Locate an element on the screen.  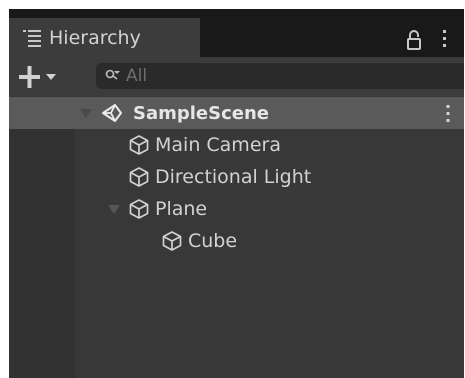
hierarchy-list-icon is located at coordinates (32, 38).